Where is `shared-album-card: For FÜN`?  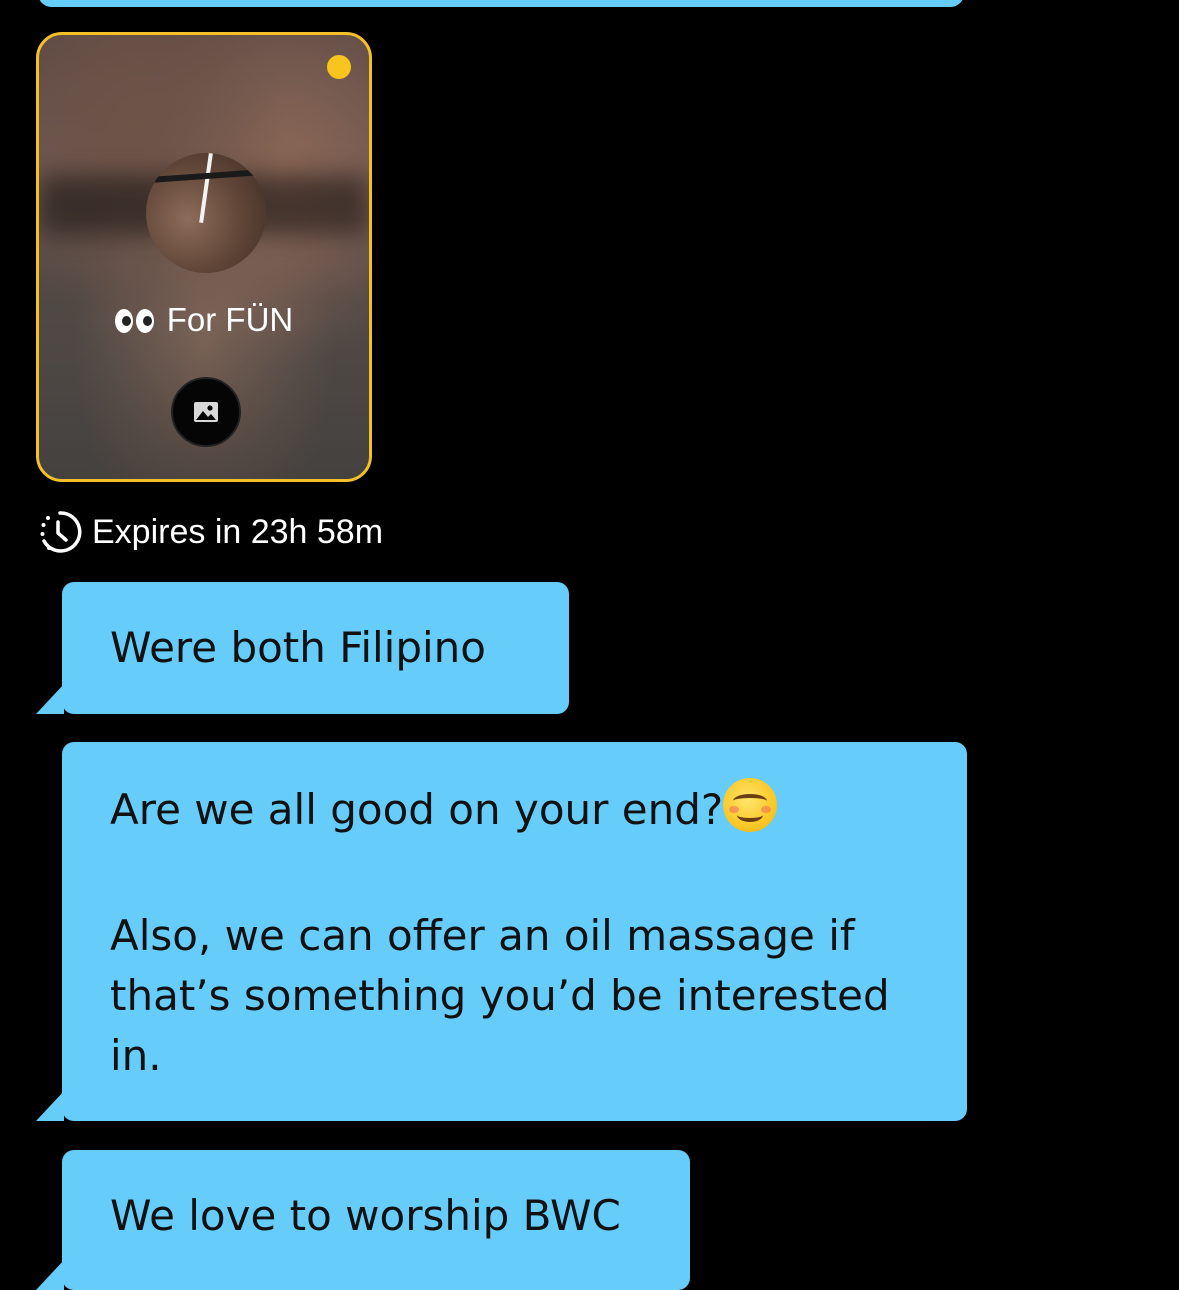 shared-album-card: For FÜN is located at coordinates (204, 257).